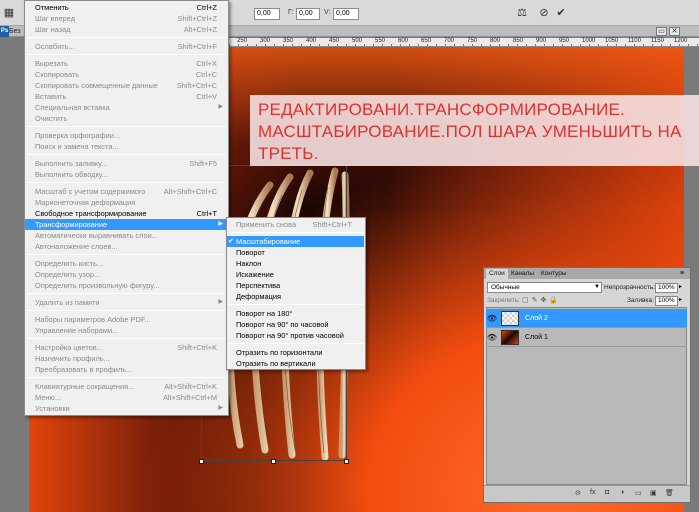 This screenshot has height=512, width=699. Describe the element at coordinates (666, 301) in the screenshot. I see `fill-input: 100%` at that location.